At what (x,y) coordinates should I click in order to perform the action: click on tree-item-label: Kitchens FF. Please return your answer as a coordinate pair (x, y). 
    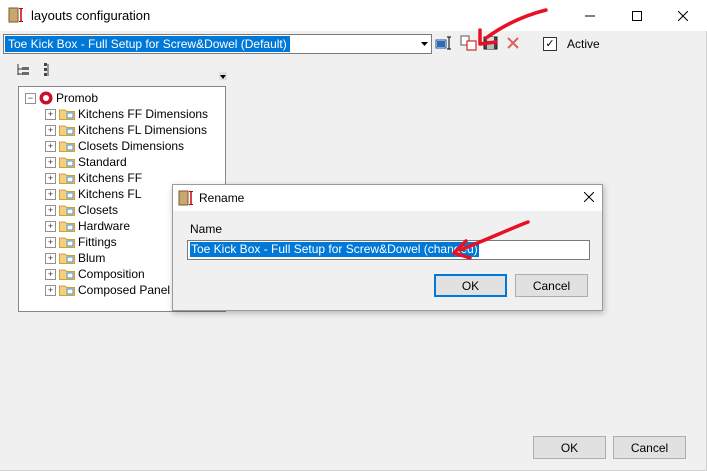
    Looking at the image, I should click on (110, 178).